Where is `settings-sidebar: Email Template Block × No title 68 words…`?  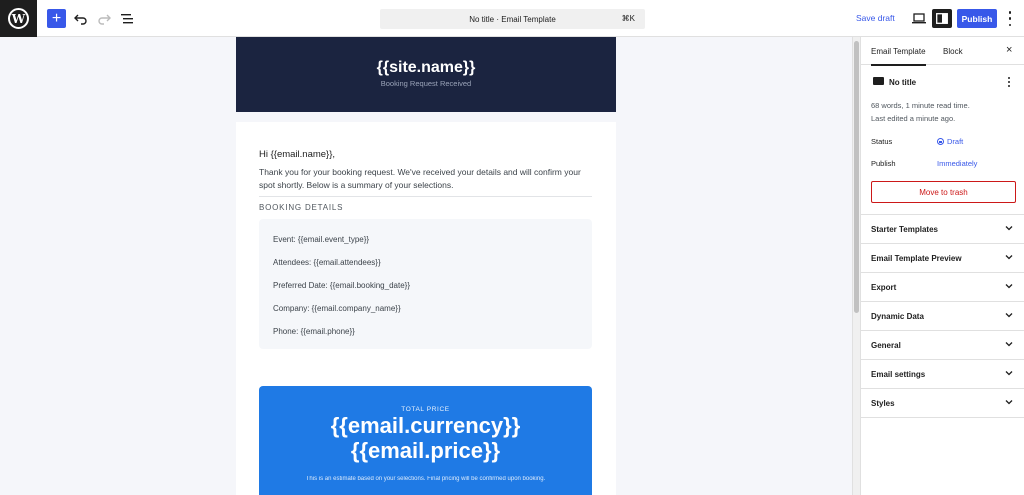
settings-sidebar: Email Template Block × No title 68 words… is located at coordinates (942, 266).